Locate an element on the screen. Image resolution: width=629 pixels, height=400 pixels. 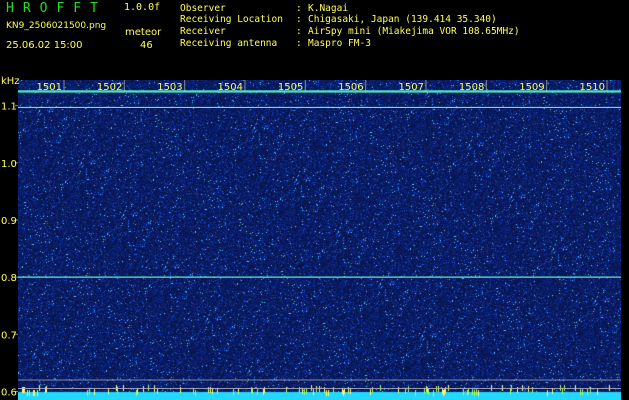
y-axis-unit-label: kHz is located at coordinates (10, 81).